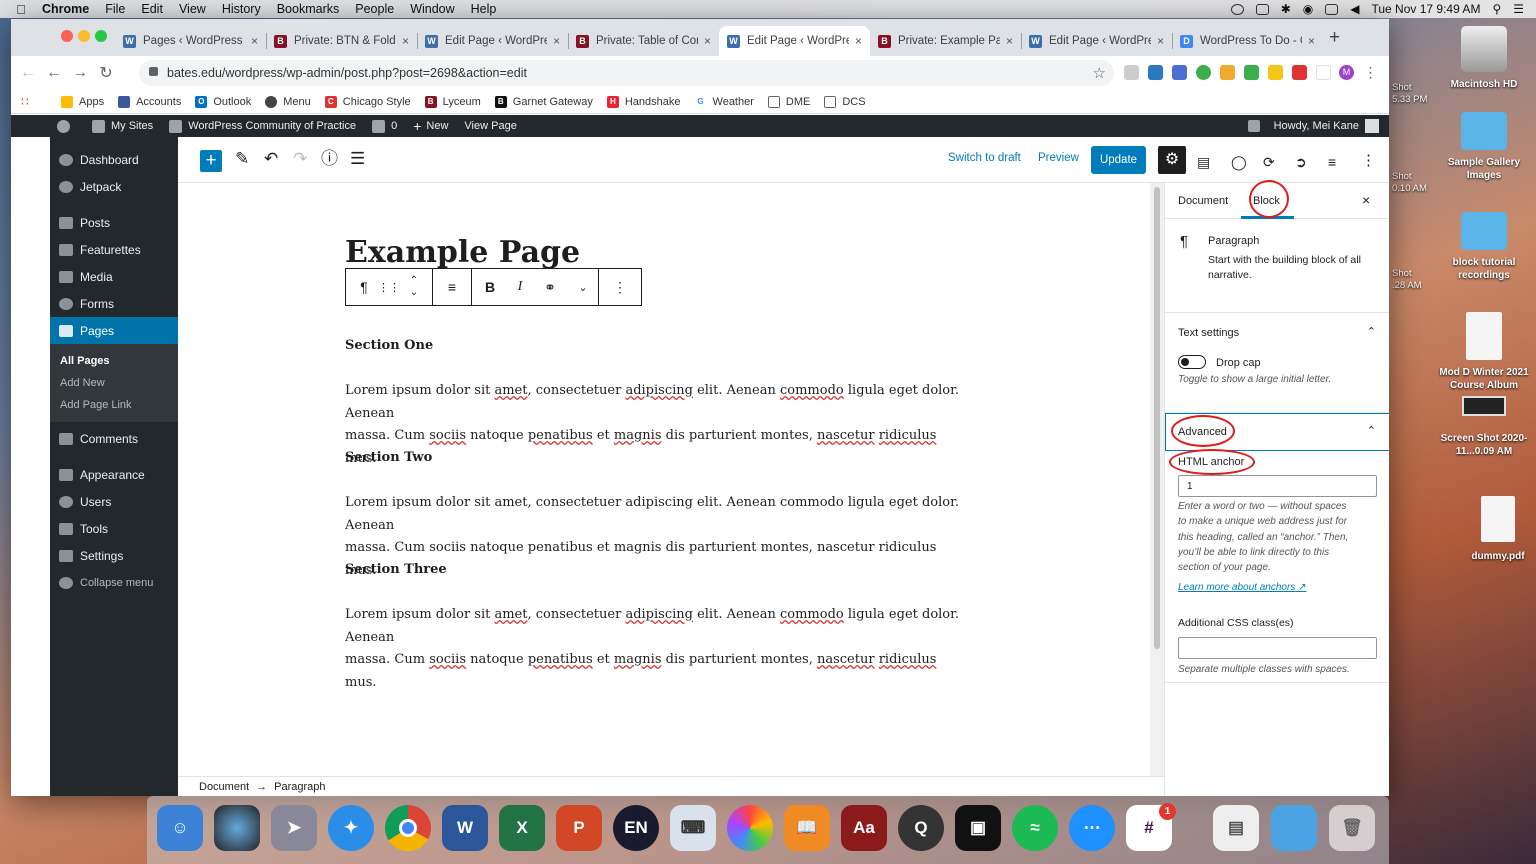 This screenshot has height=864, width=1536. Describe the element at coordinates (1407, 280) in the screenshot. I see `desktop-partial-shot-3: Shot .28 AM` at that location.